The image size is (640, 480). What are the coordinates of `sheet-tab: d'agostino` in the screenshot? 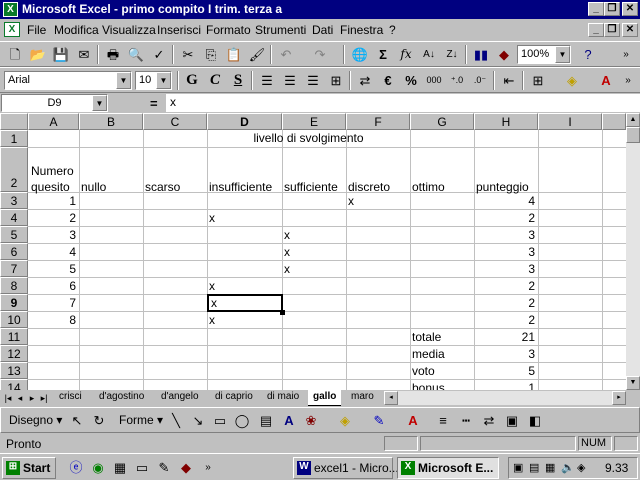 It's located at (121, 398).